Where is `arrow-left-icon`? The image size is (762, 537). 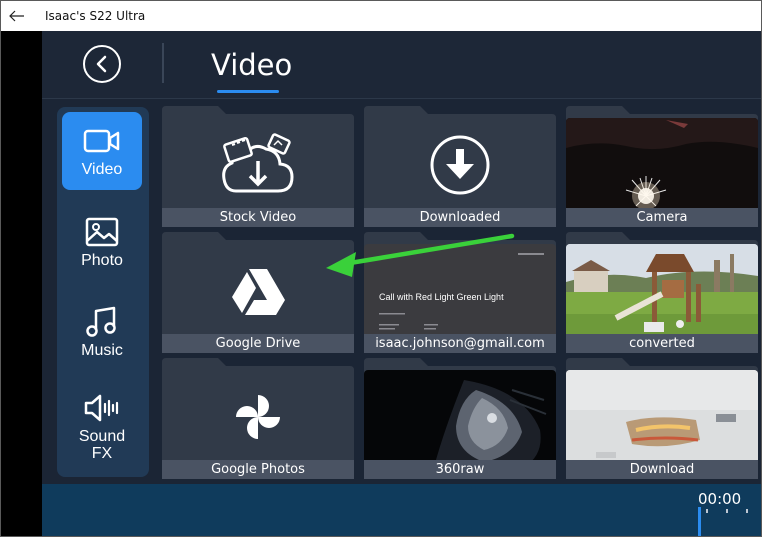
arrow-left-icon is located at coordinates (16, 16).